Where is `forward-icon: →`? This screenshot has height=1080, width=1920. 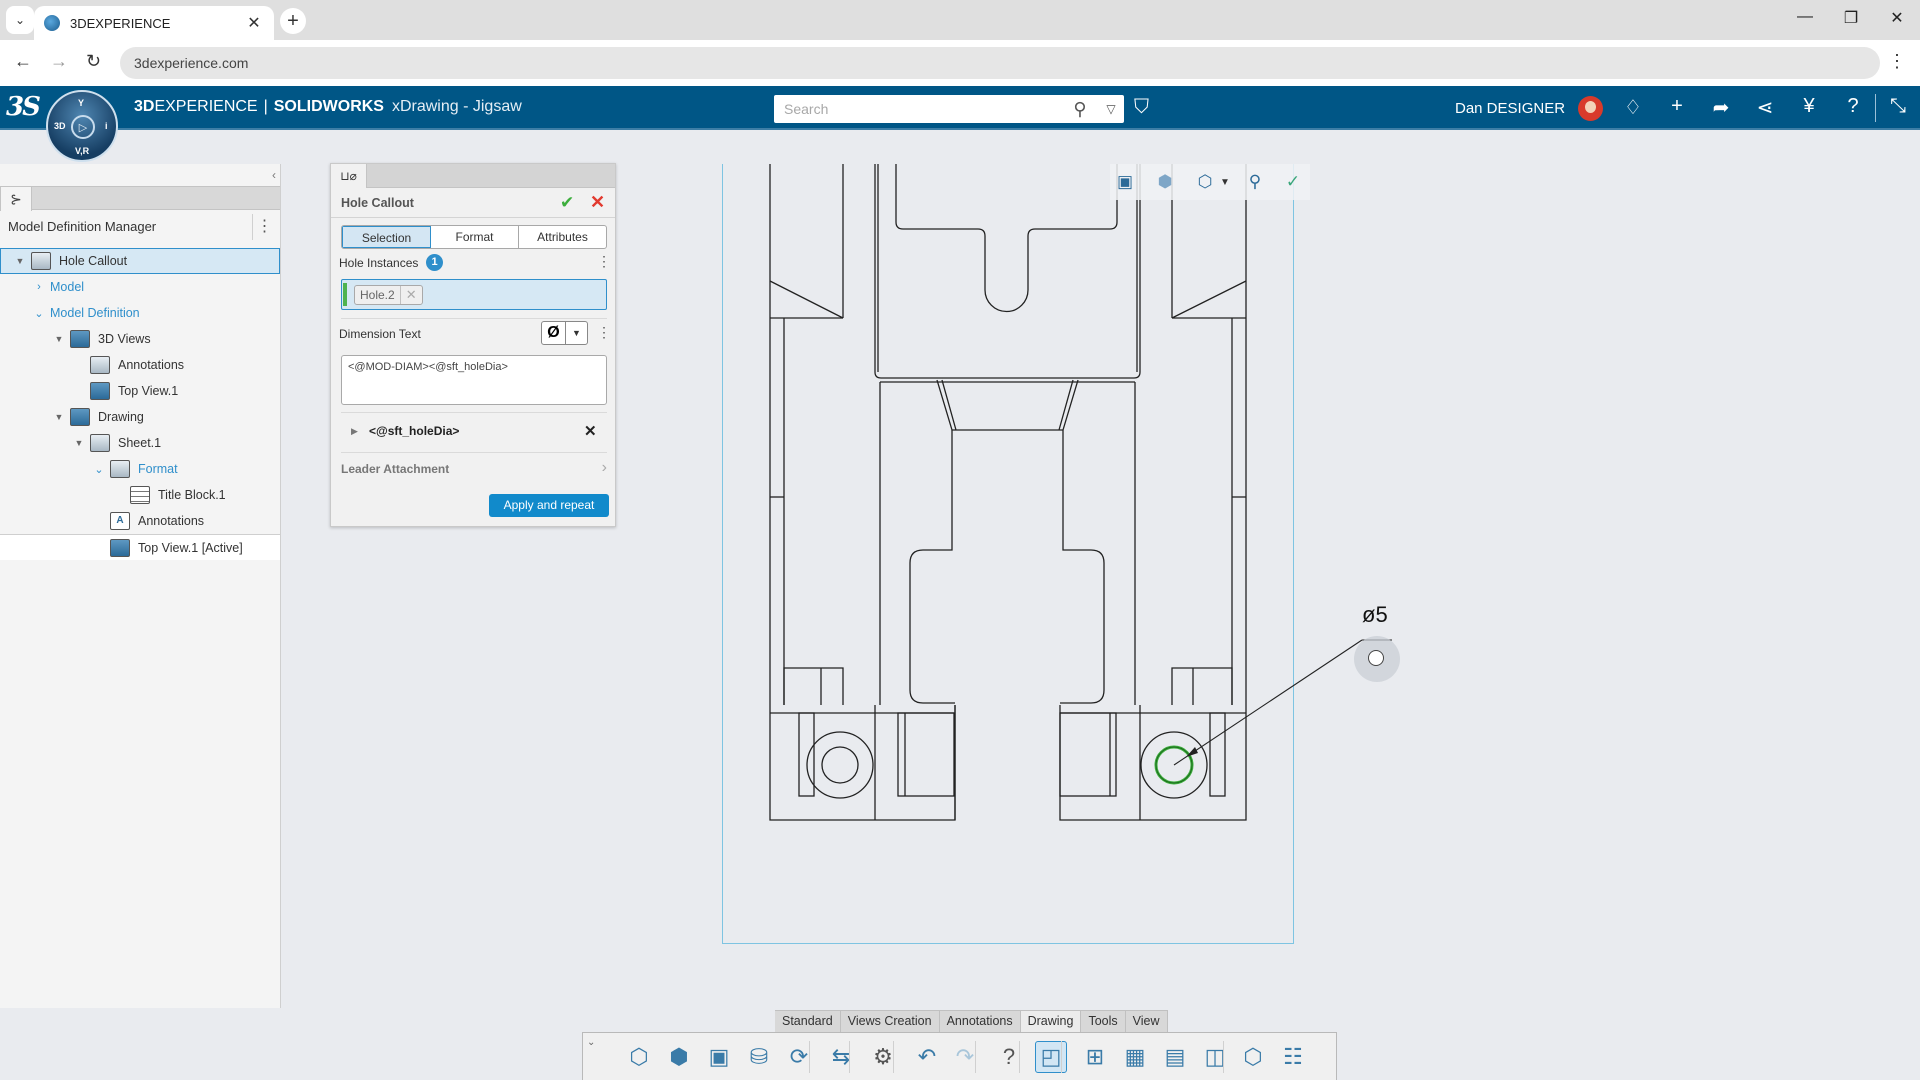
forward-icon: → is located at coordinates (59, 61).